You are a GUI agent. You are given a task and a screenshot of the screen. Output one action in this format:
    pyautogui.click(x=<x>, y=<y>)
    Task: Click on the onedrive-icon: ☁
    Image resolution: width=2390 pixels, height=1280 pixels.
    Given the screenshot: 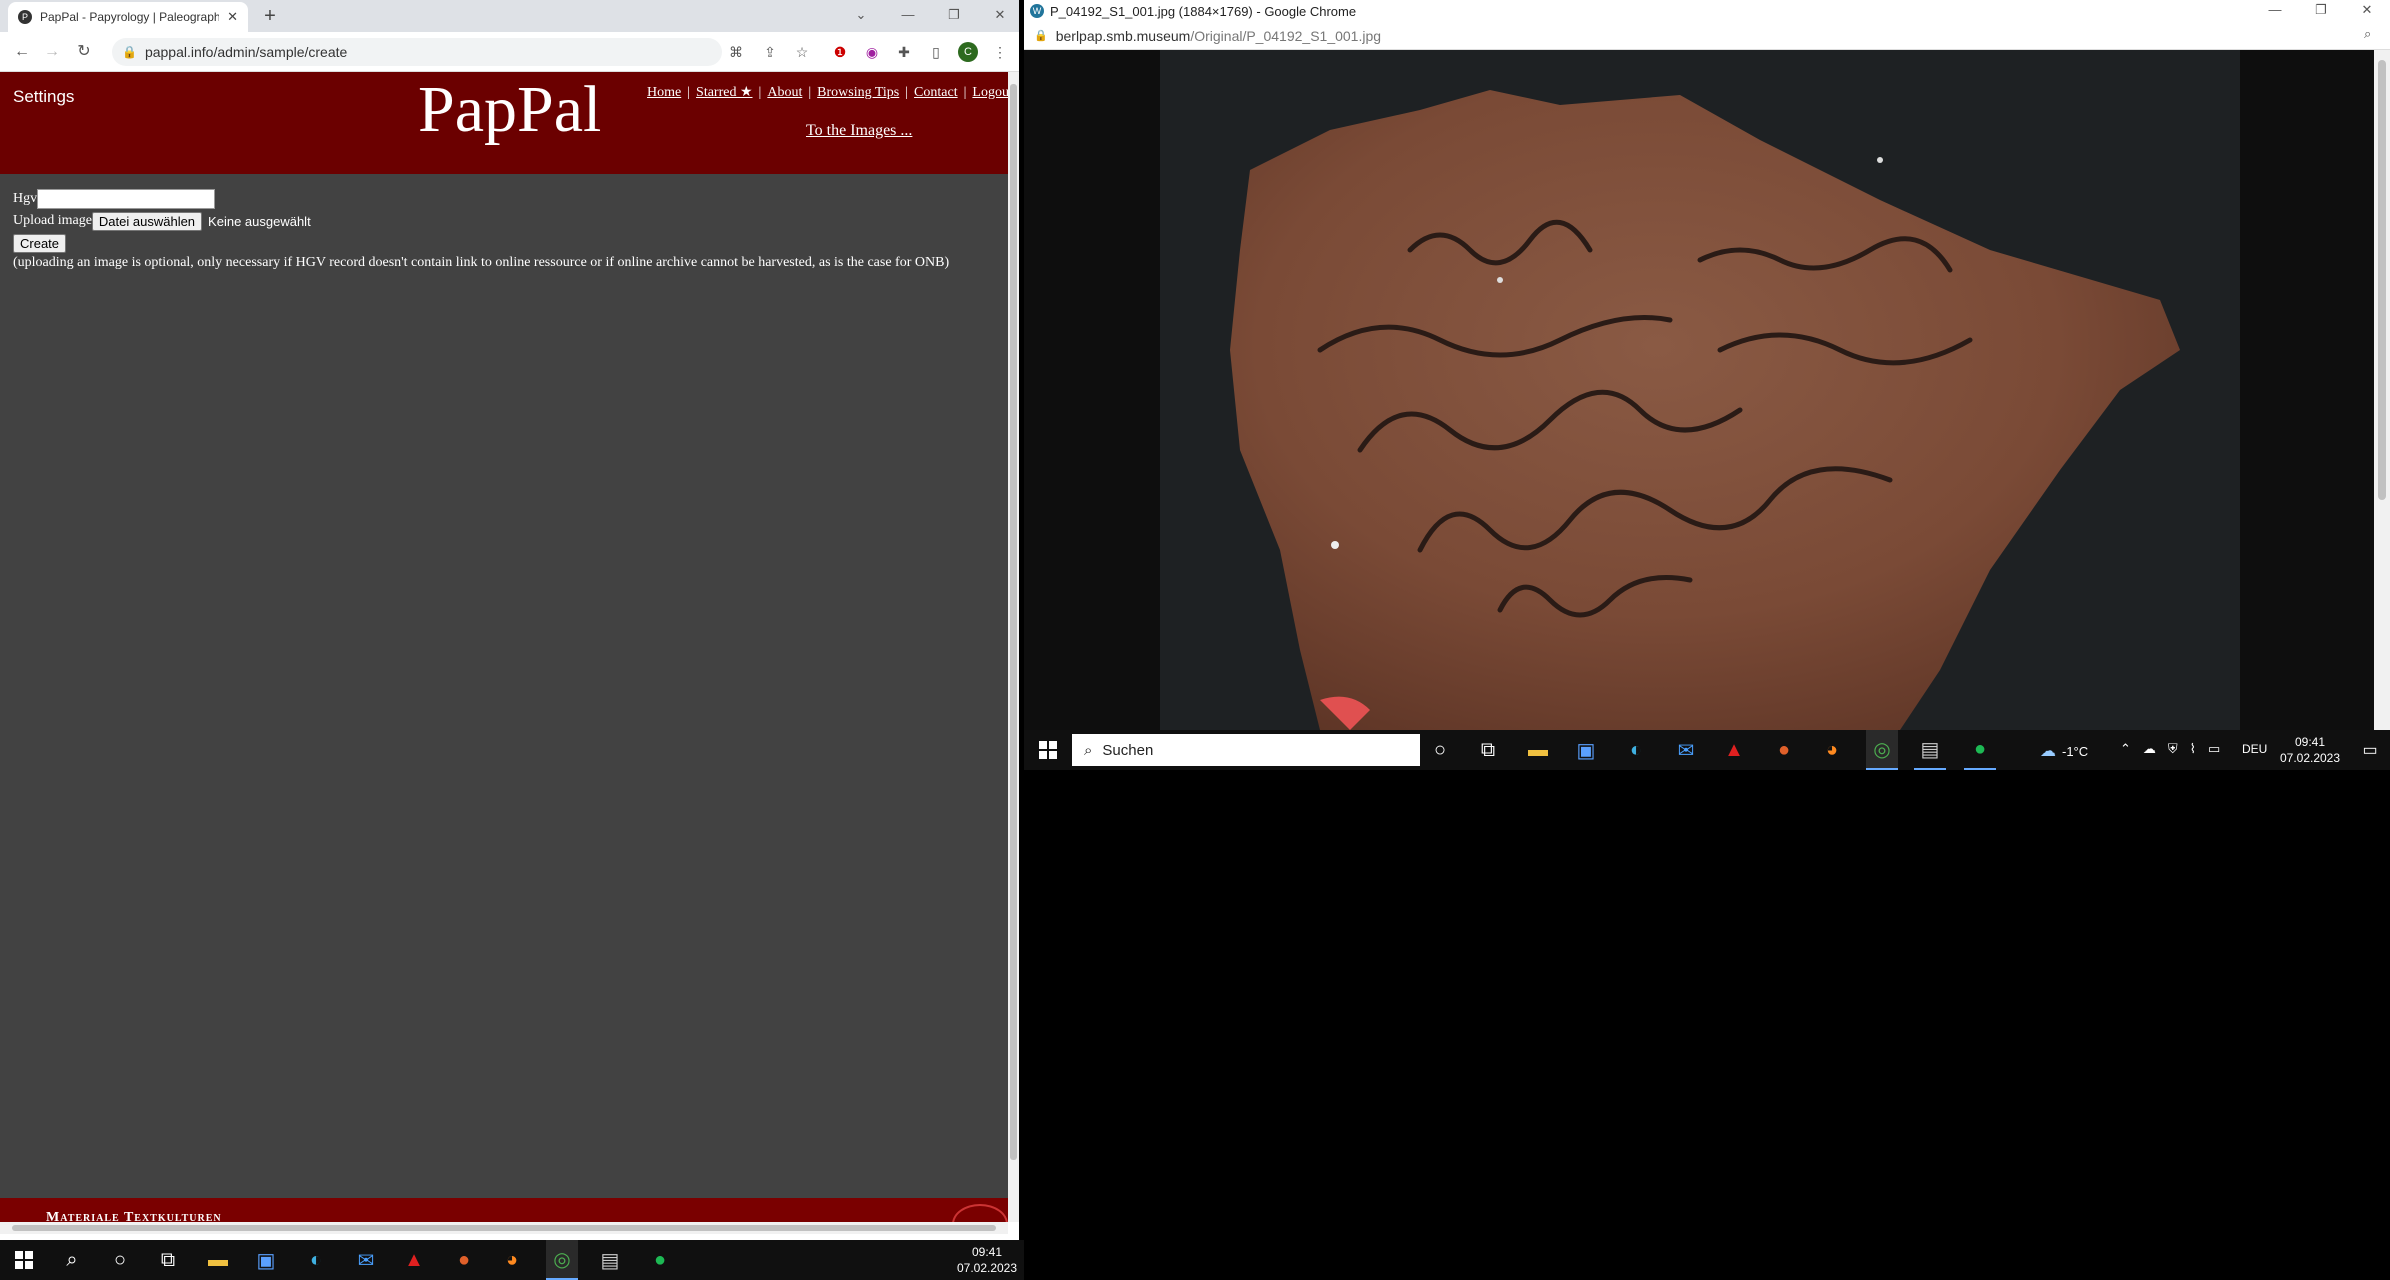 What is the action you would take?
    pyautogui.click(x=2149, y=749)
    